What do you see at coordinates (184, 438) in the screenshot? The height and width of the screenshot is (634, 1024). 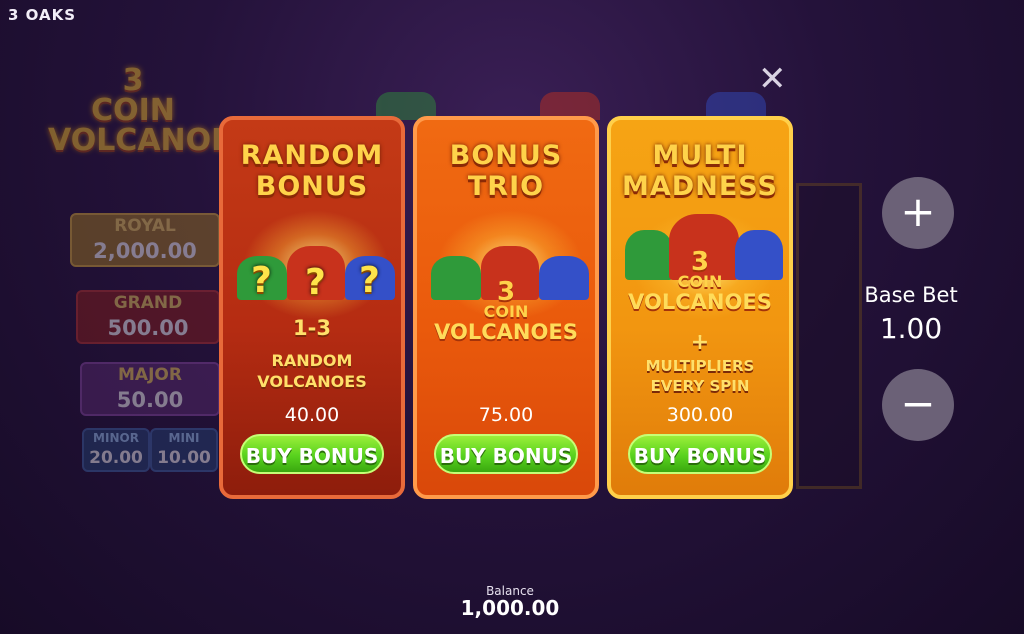 I see `jackpot-mini-label: MINI` at bounding box center [184, 438].